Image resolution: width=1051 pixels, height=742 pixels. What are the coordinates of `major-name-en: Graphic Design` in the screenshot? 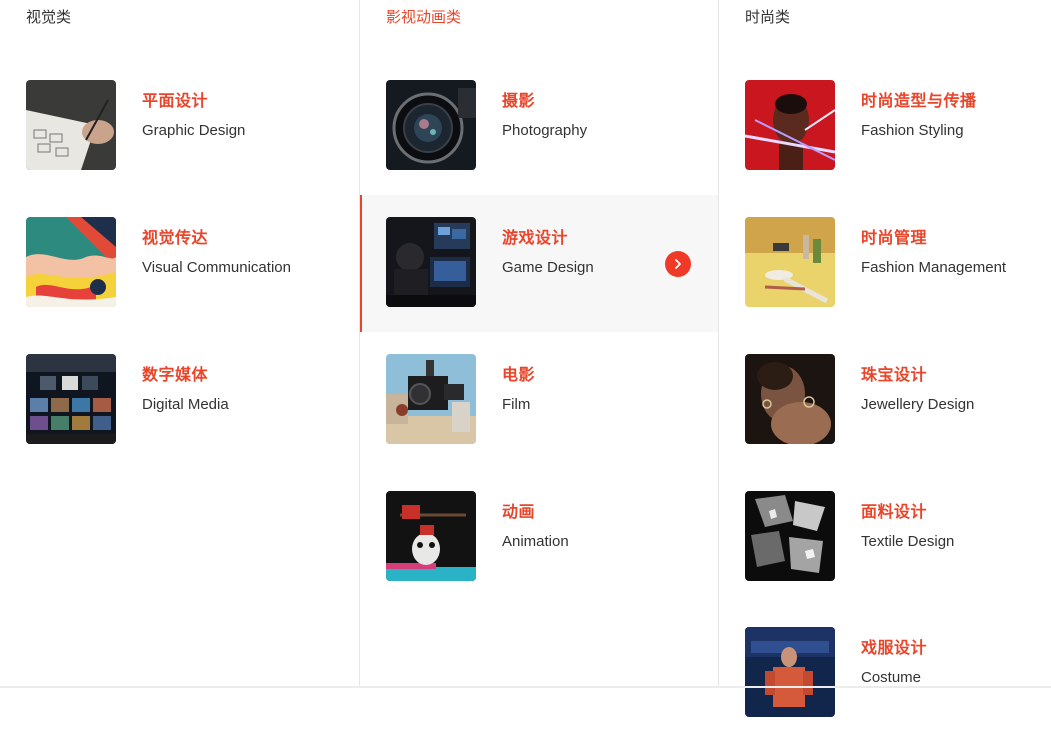 It's located at (194, 130).